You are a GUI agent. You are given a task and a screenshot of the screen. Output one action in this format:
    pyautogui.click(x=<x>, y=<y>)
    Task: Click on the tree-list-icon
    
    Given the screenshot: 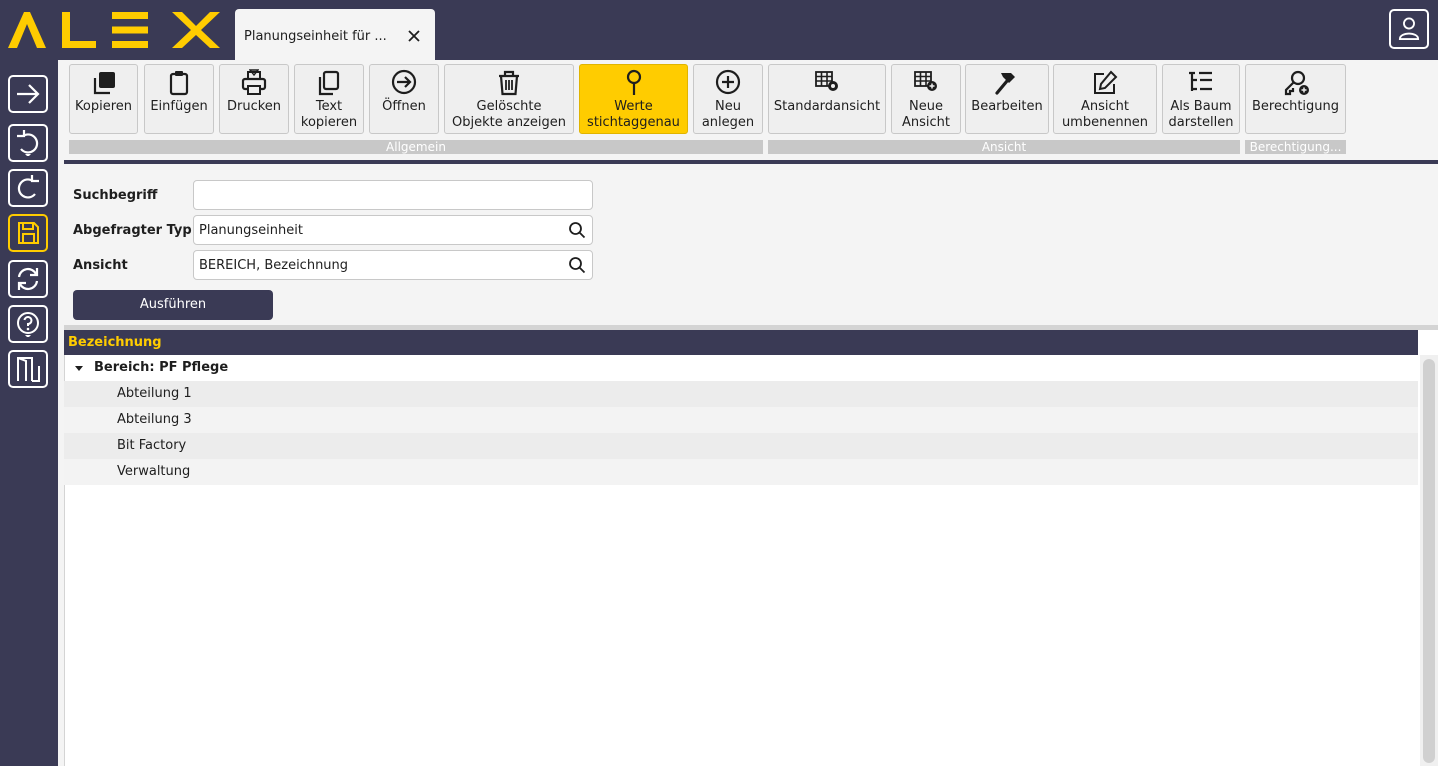 What is the action you would take?
    pyautogui.click(x=1200, y=81)
    